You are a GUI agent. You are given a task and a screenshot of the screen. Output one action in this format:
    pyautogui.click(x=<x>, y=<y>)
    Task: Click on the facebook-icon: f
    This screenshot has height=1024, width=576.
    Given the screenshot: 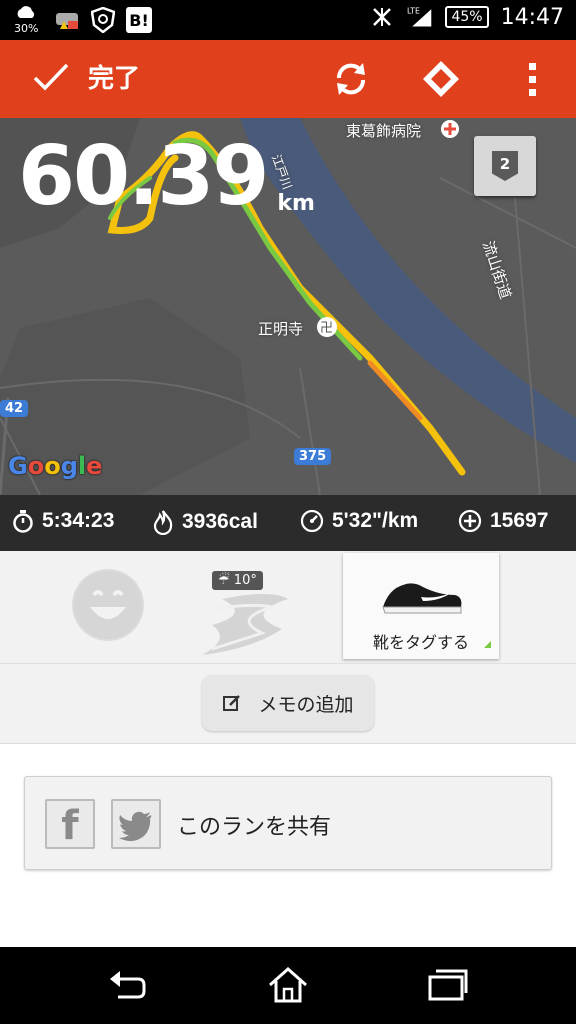 What is the action you would take?
    pyautogui.click(x=70, y=824)
    